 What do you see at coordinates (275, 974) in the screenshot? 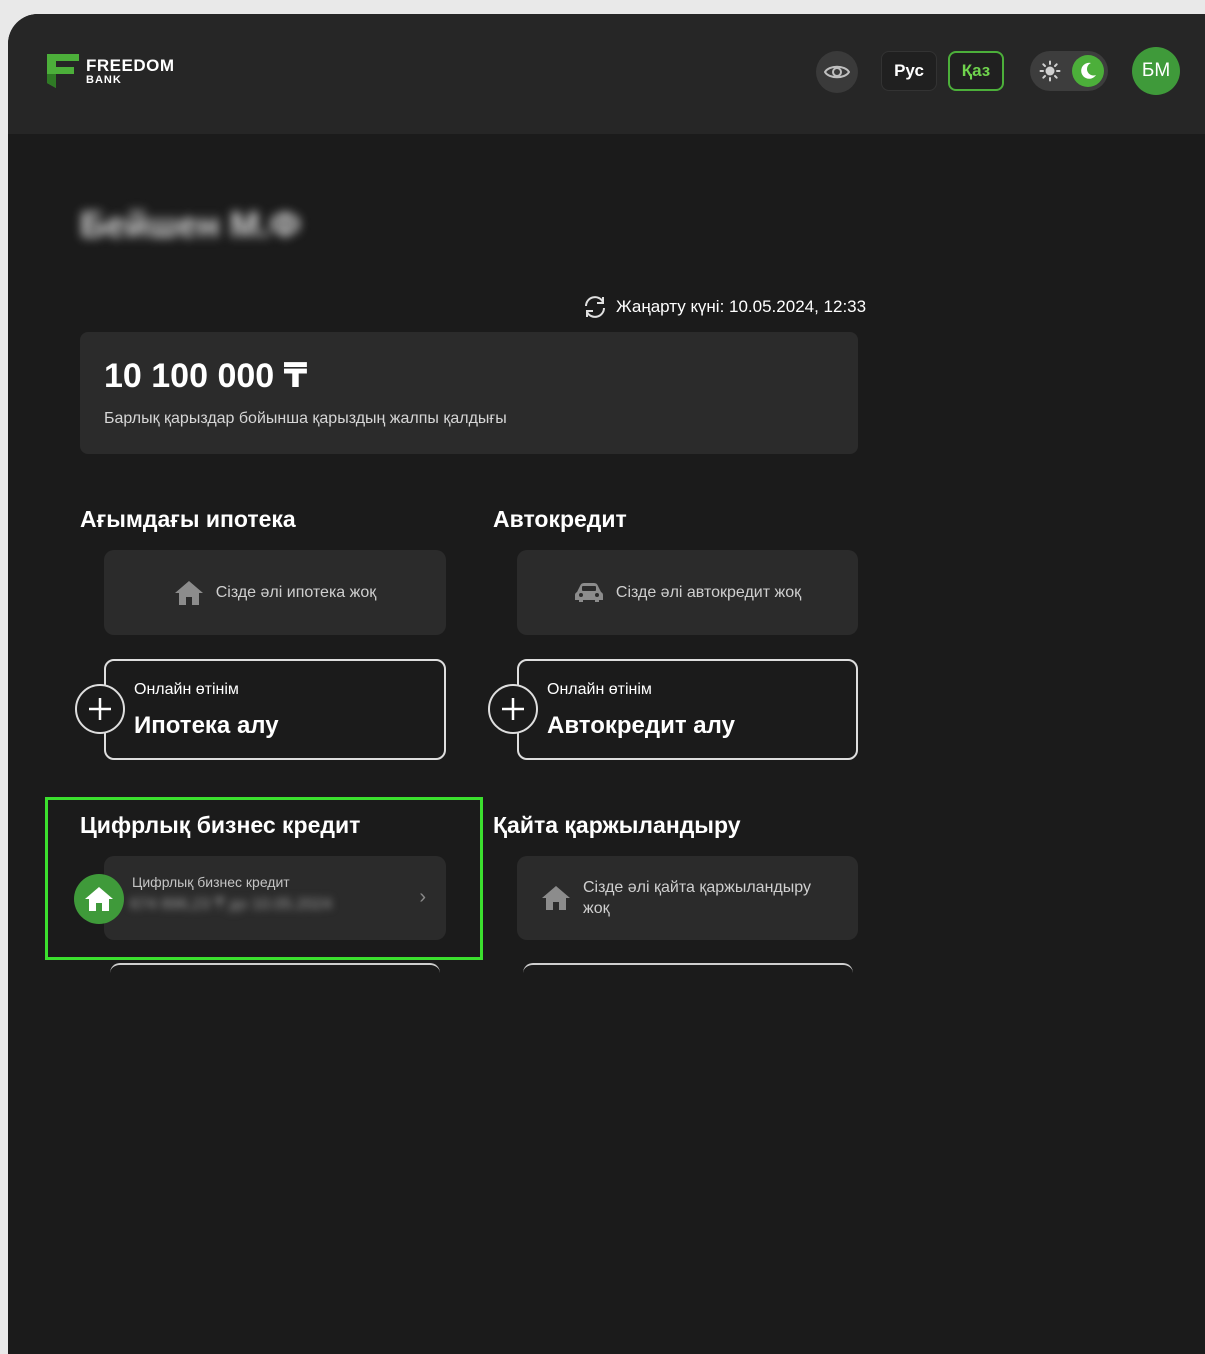
I see `business-credit-next-card` at bounding box center [275, 974].